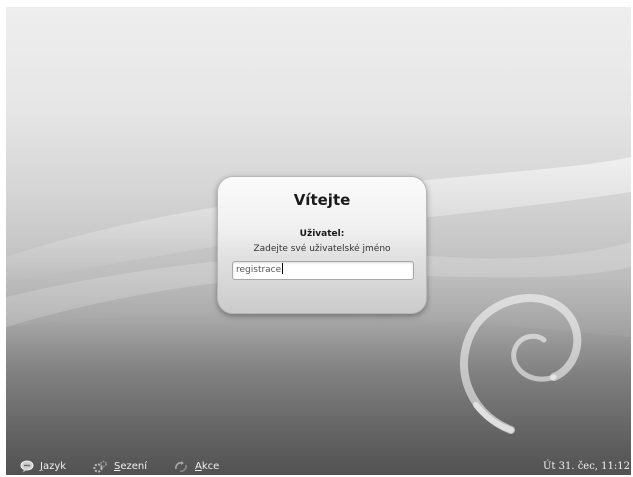 The height and width of the screenshot is (477, 633). Describe the element at coordinates (27, 466) in the screenshot. I see `language-bubble-icon` at that location.